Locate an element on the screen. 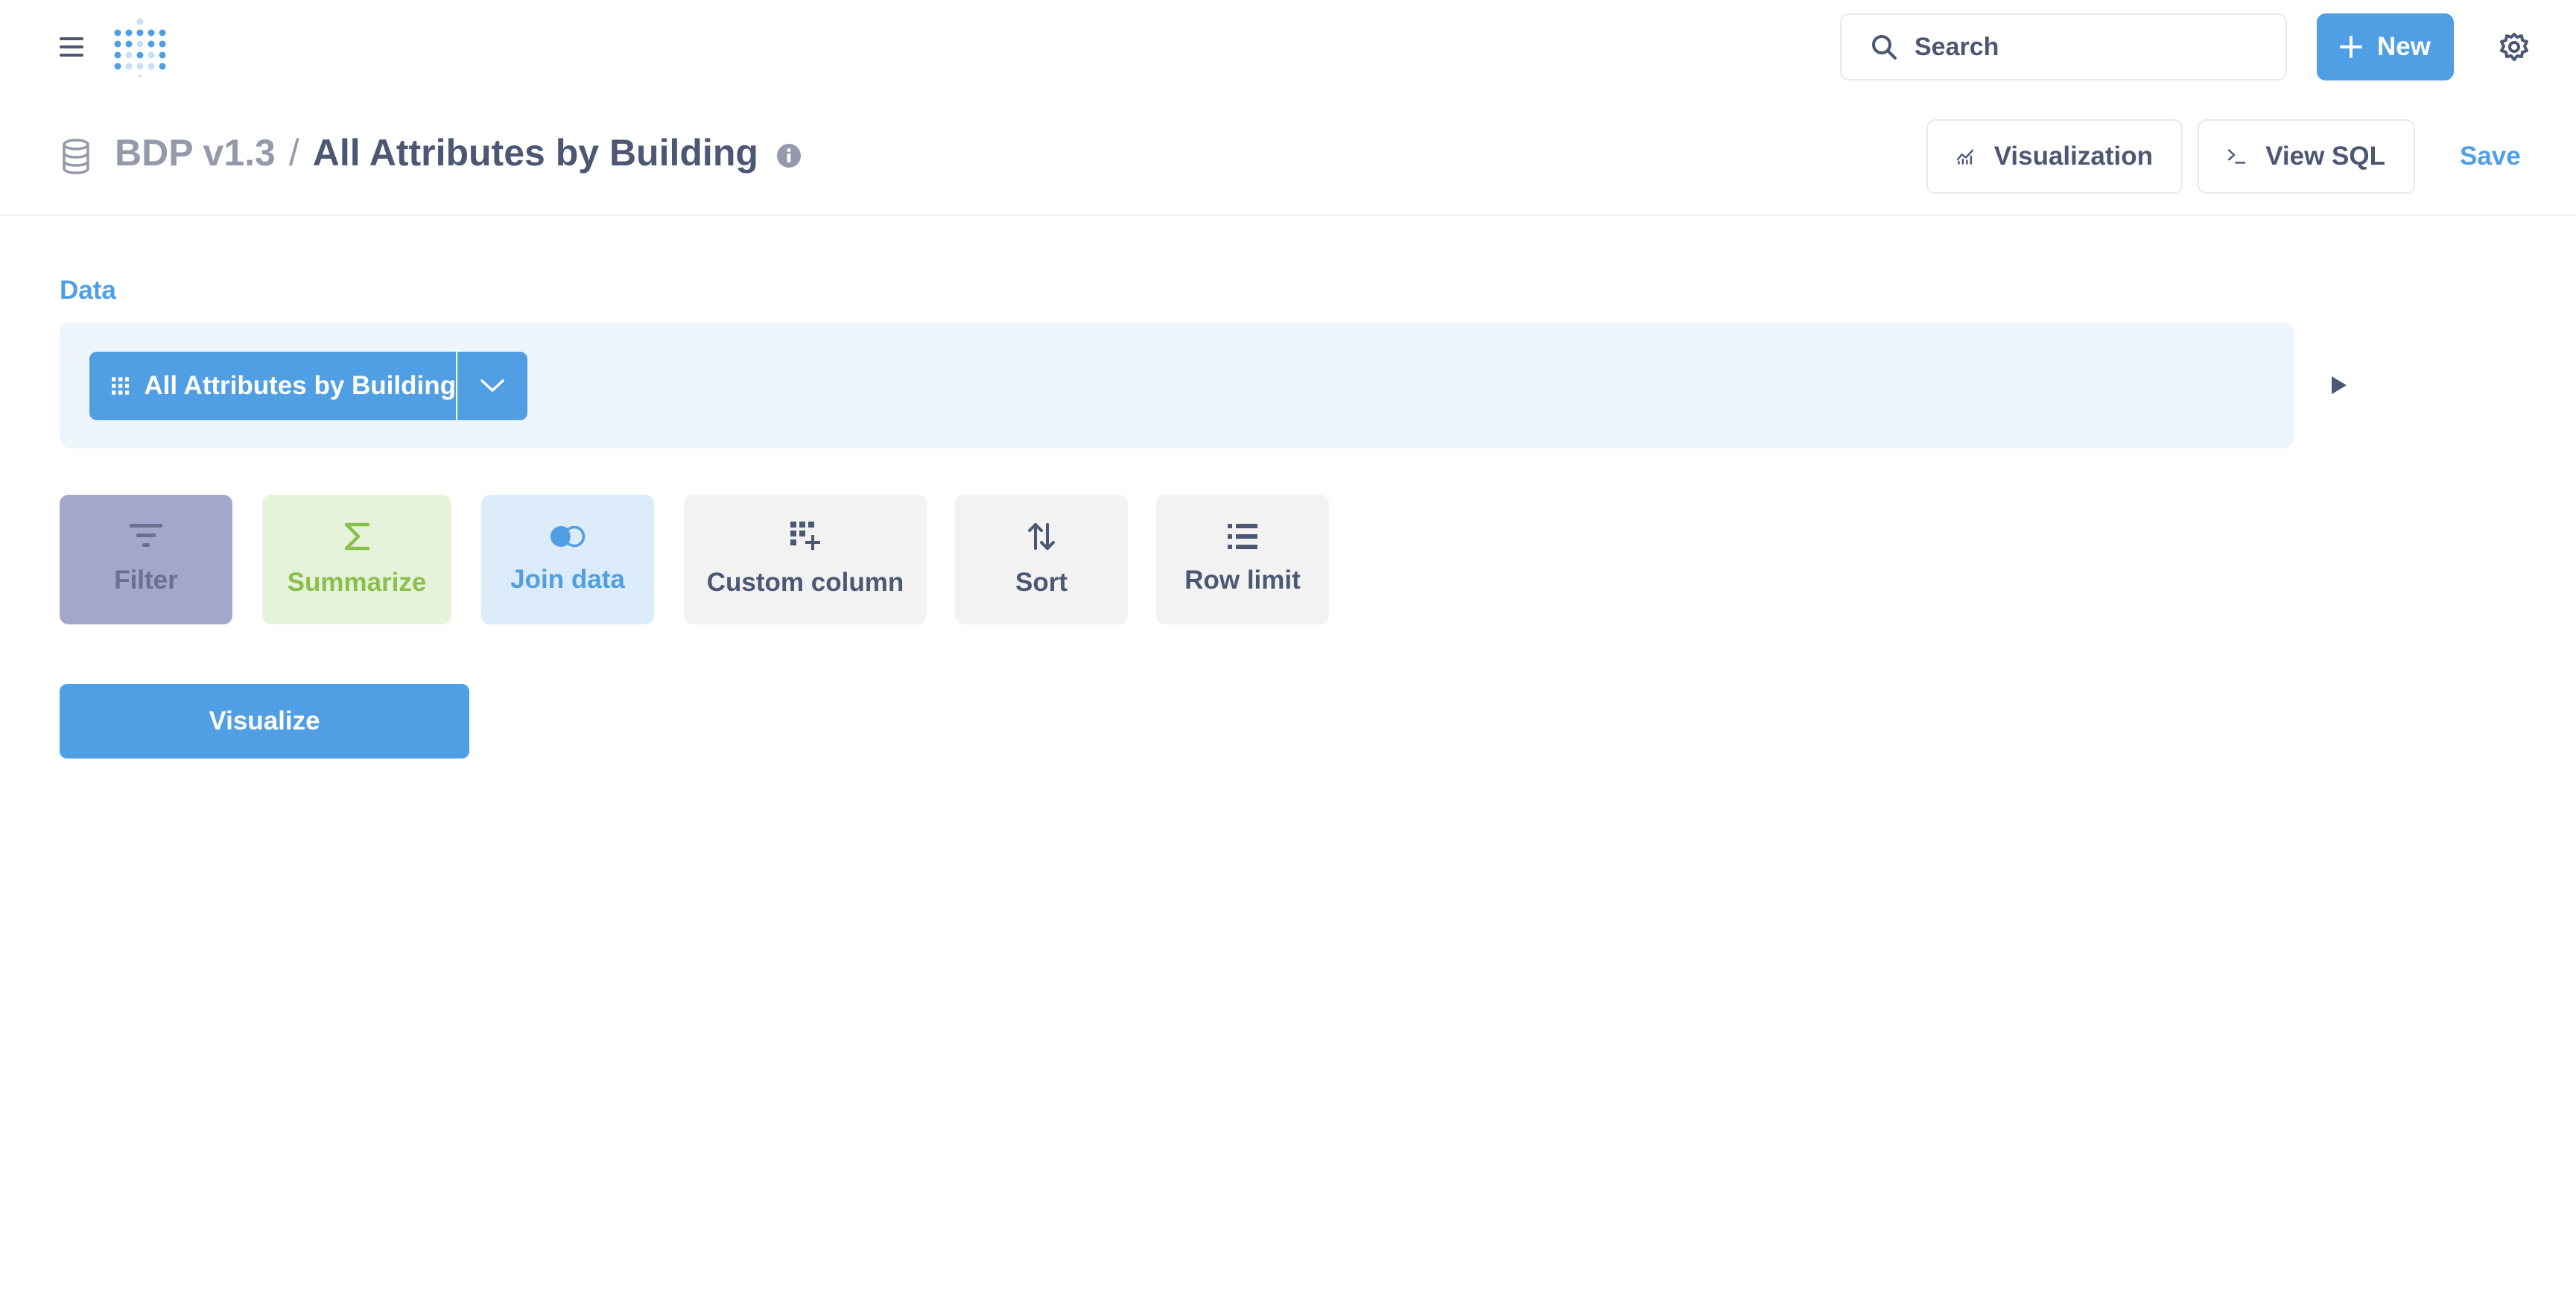 This screenshot has width=2576, height=1295. new-button-label: New is located at coordinates (2404, 46).